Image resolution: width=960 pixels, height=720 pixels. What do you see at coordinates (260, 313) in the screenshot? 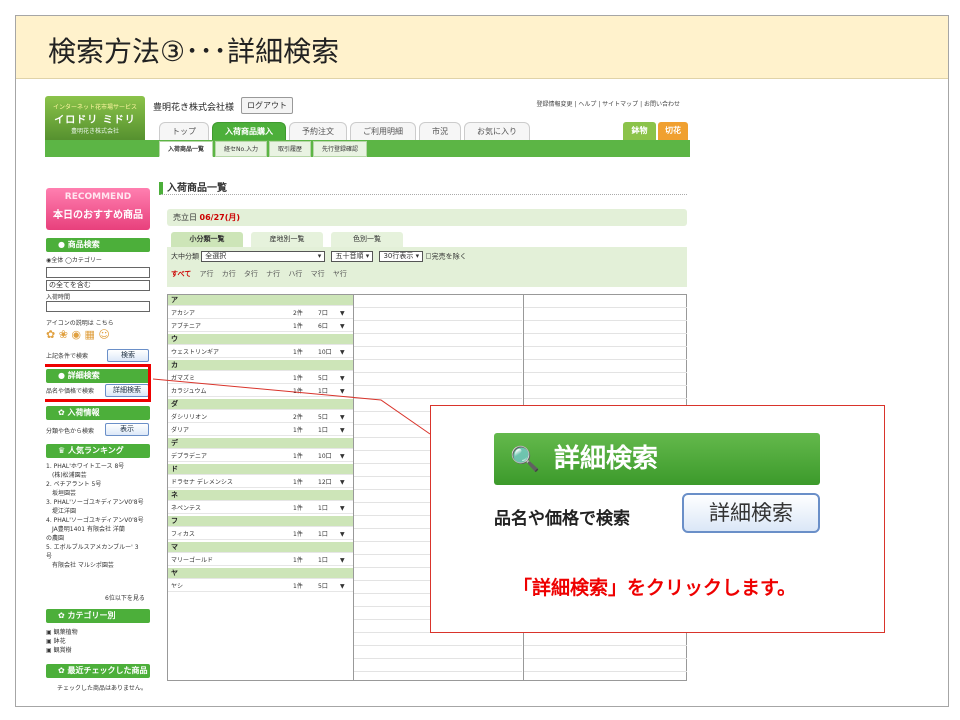
I see `list-item: アカシア 2件 7口 ▼` at bounding box center [260, 313].